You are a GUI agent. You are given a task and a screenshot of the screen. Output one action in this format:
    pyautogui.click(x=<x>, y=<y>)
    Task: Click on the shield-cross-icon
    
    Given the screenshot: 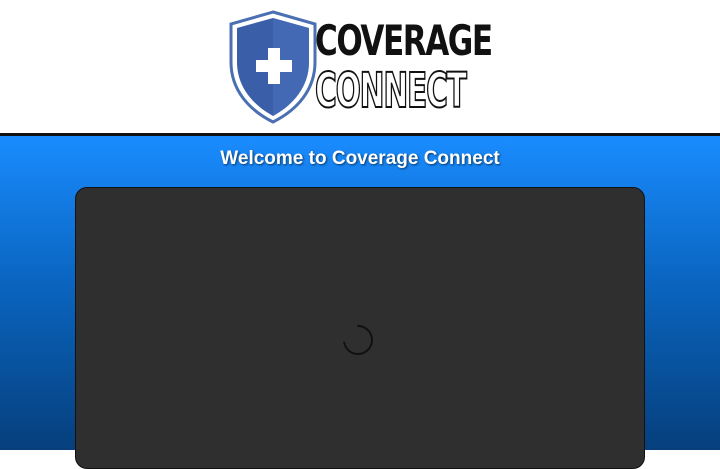 What is the action you would take?
    pyautogui.click(x=273, y=67)
    